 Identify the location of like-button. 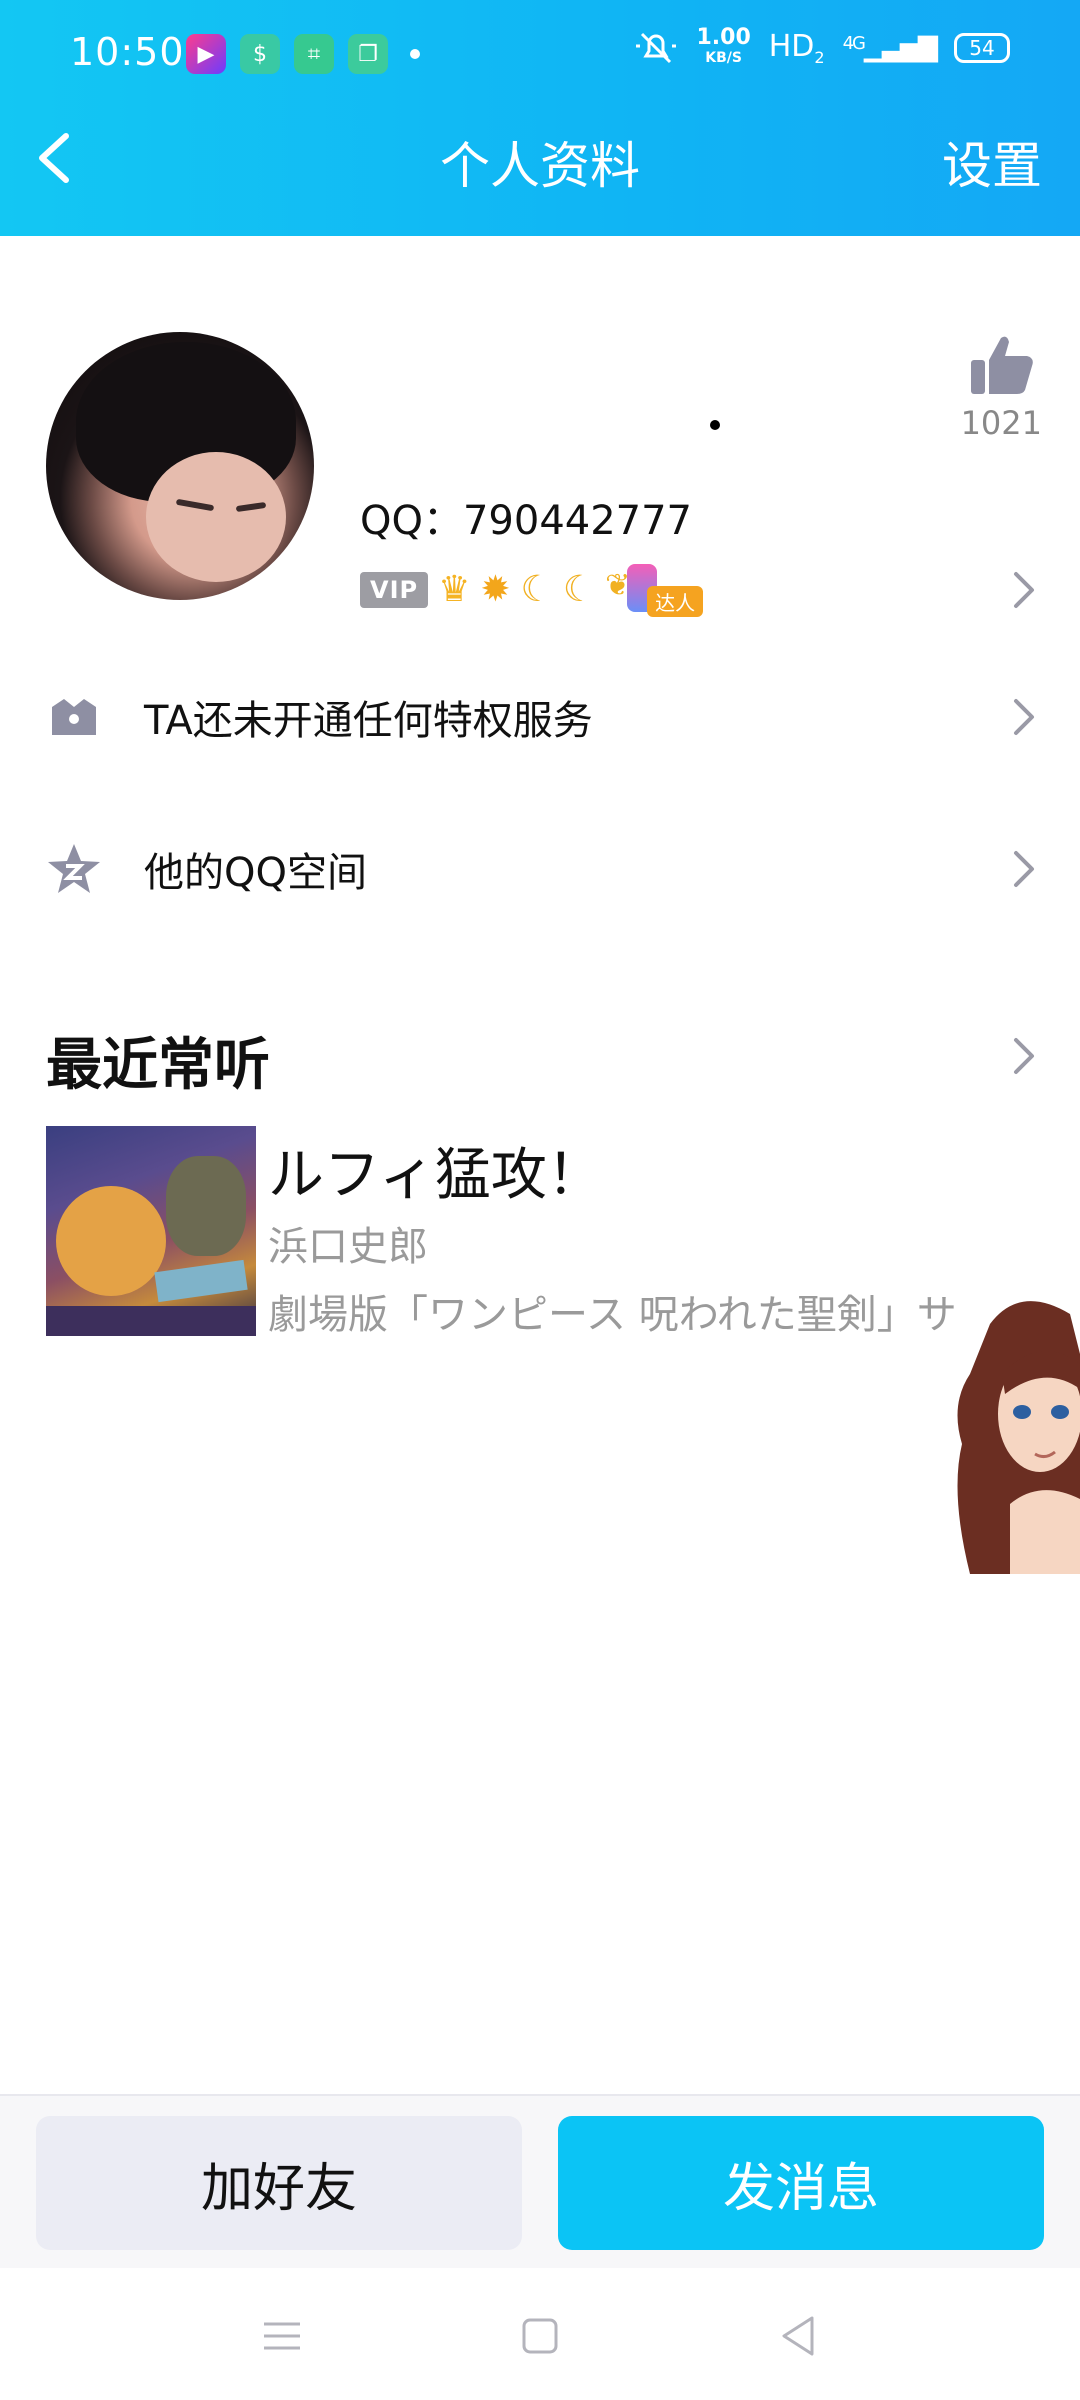
(1002, 367).